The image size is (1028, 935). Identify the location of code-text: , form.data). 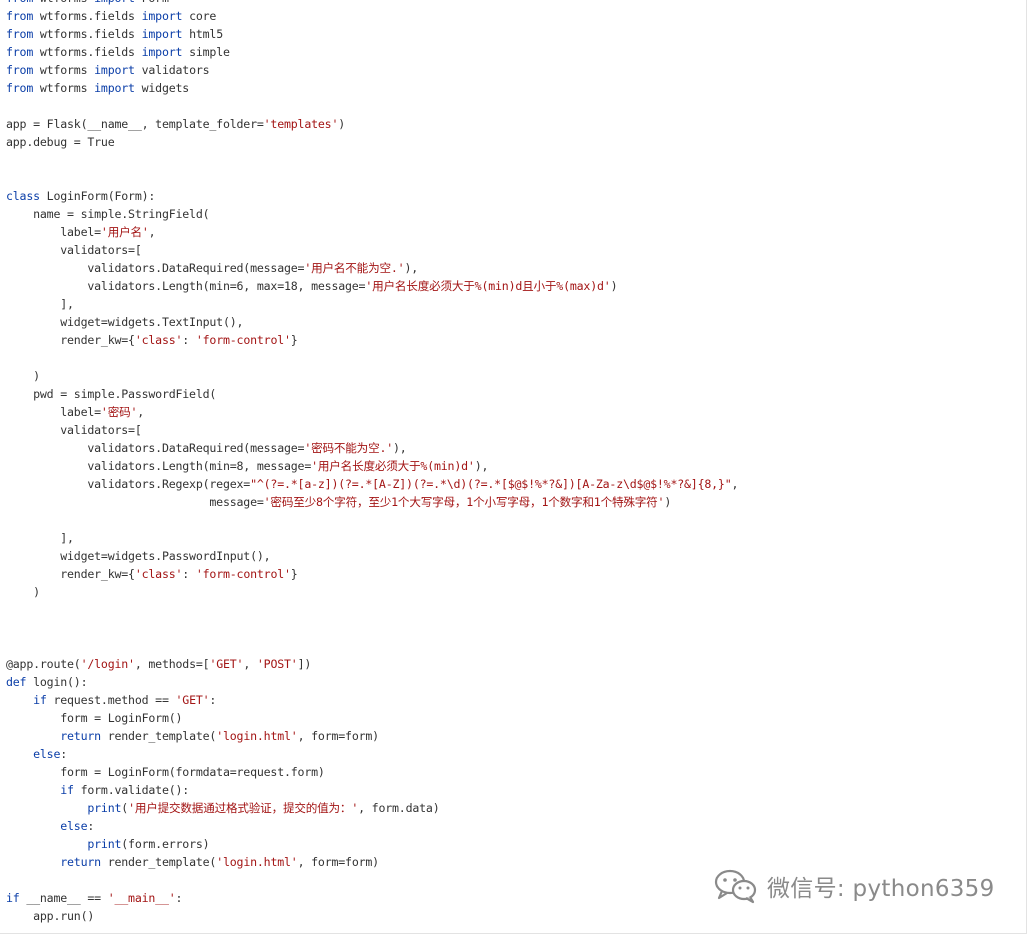
(399, 808).